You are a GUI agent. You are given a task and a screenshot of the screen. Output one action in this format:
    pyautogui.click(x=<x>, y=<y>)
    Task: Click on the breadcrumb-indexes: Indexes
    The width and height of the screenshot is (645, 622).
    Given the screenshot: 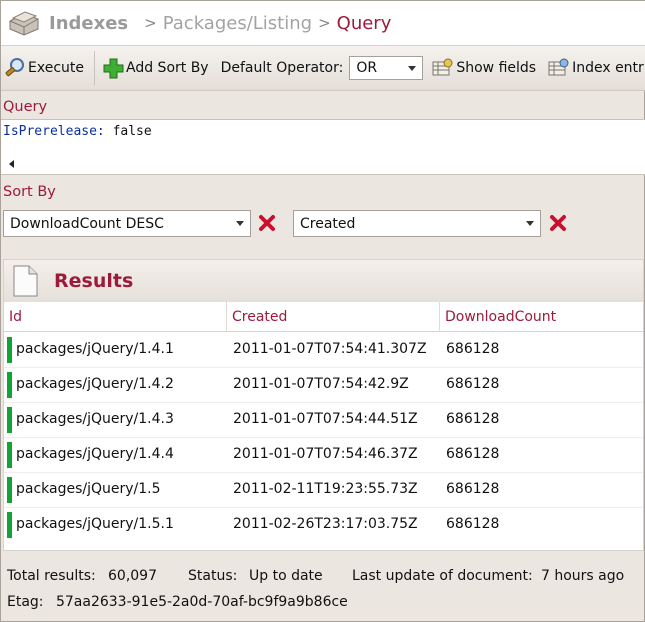 What is the action you would take?
    pyautogui.click(x=88, y=23)
    